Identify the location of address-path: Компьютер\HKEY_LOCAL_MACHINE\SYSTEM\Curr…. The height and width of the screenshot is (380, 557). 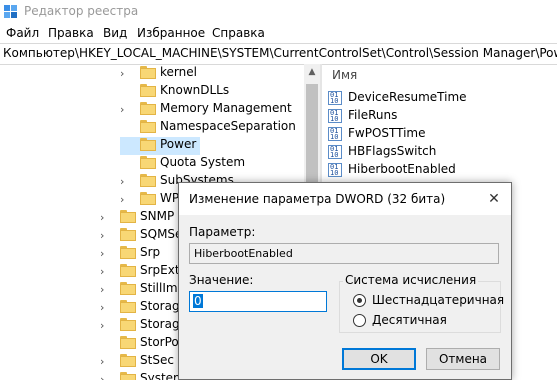
(280, 53).